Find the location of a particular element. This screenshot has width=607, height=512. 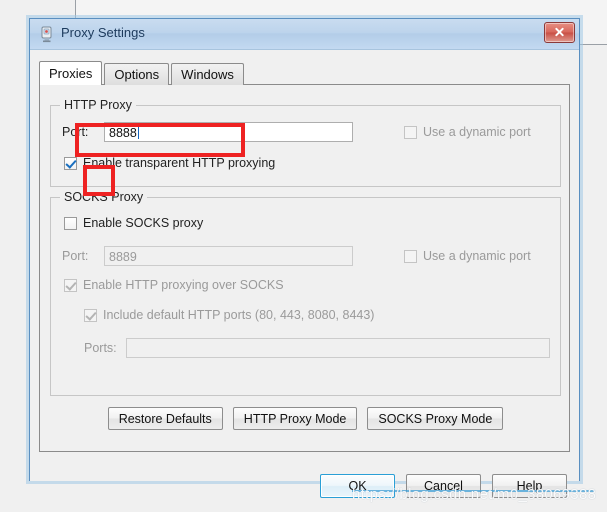

socks-port-row: Port: 8889 is located at coordinates (207, 256).